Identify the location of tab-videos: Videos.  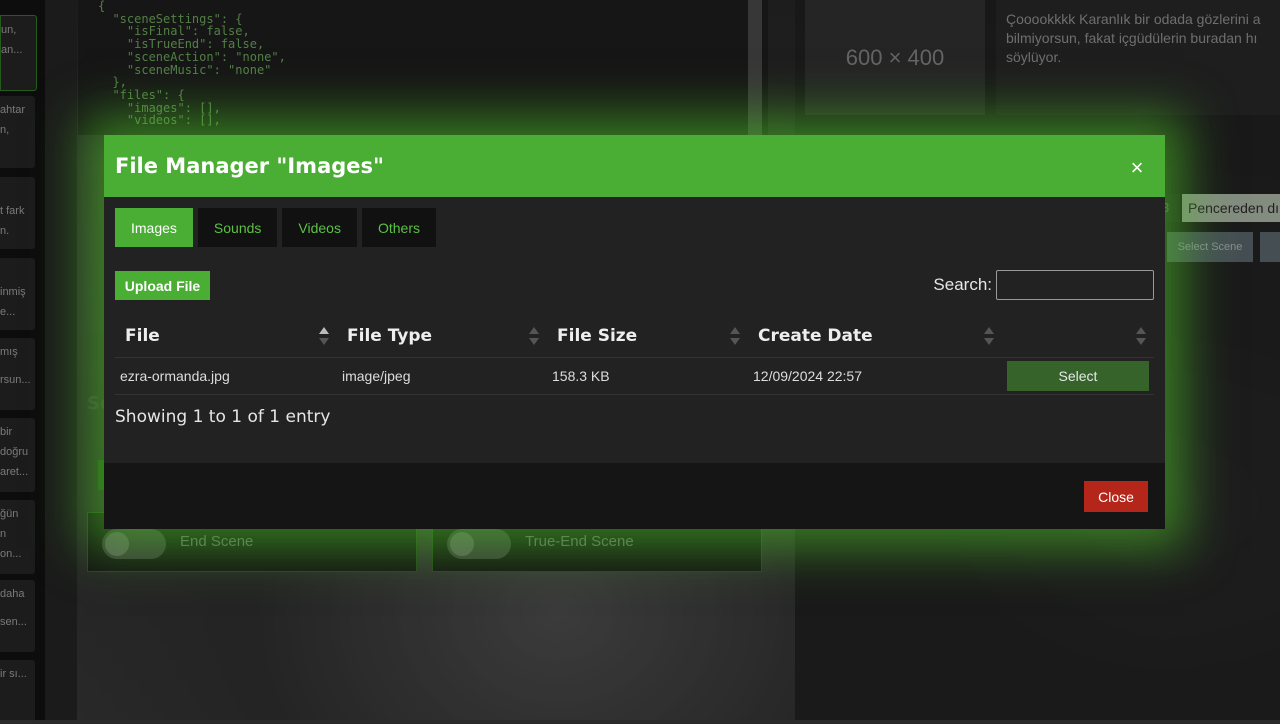
(319, 227).